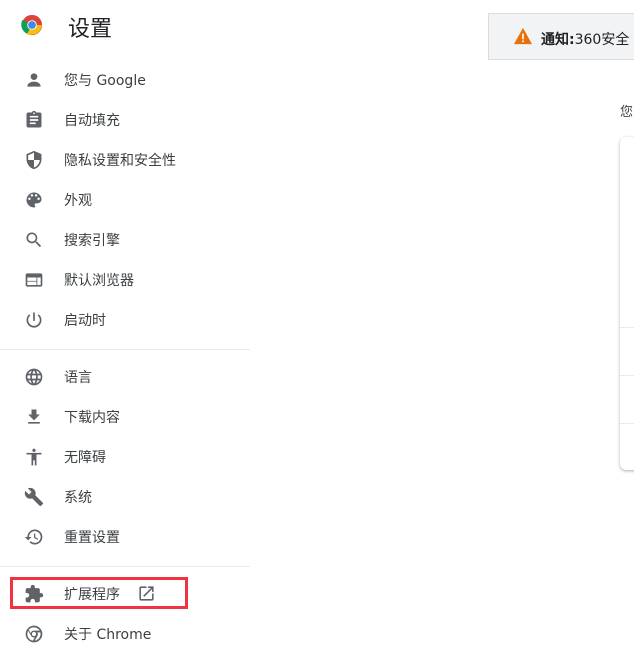  What do you see at coordinates (125, 457) in the screenshot?
I see `sidebar-item-accessibility: 无障碍` at bounding box center [125, 457].